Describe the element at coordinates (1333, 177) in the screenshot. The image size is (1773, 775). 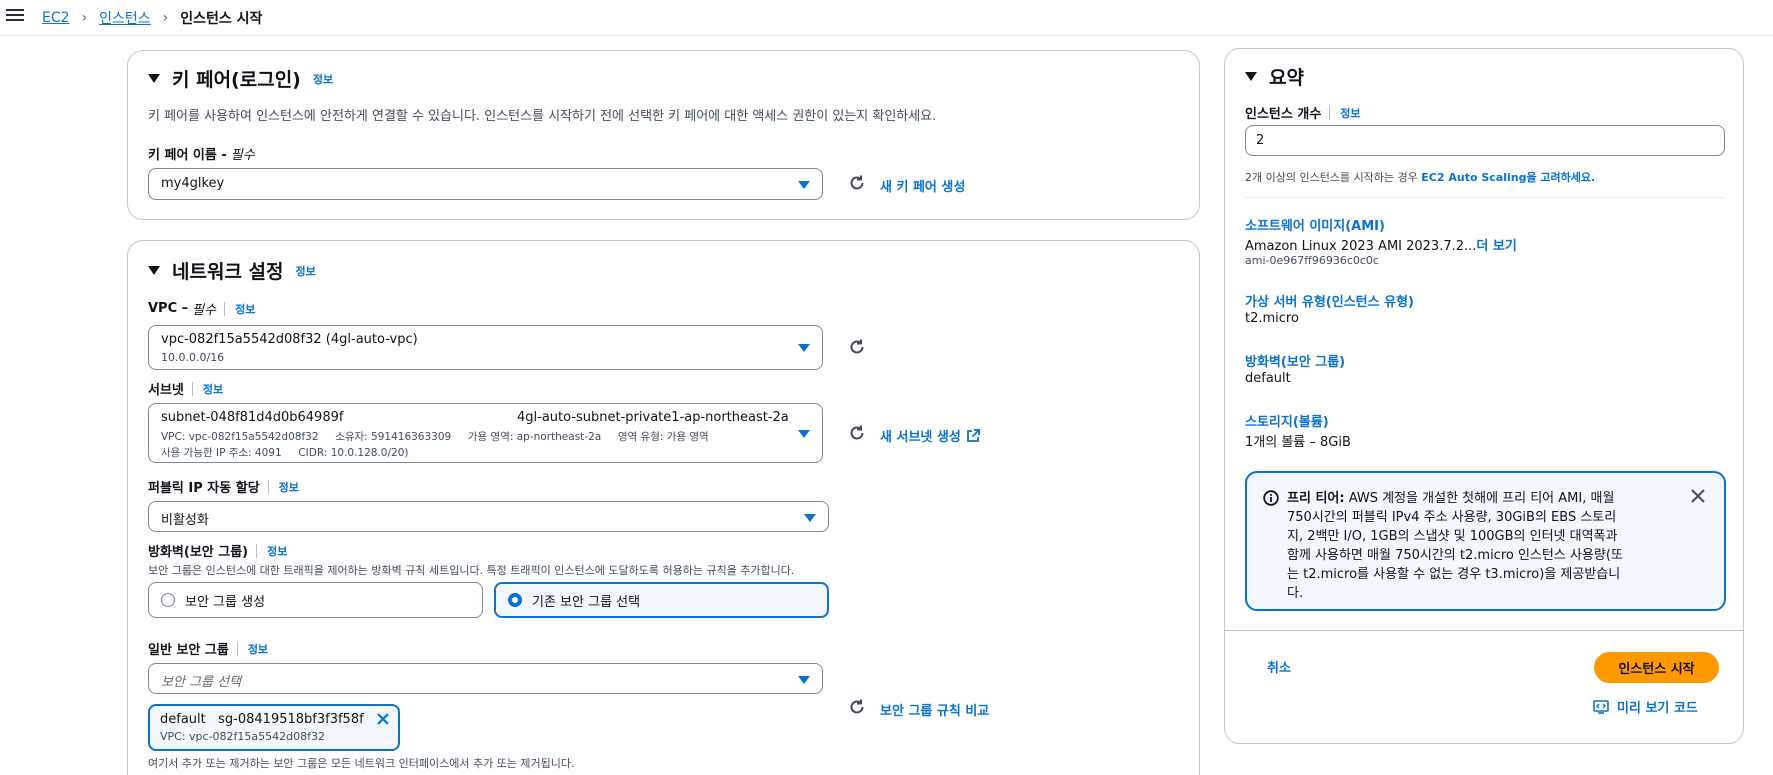
I see `hint-text: 2개 이상의 인스턴스를 시작하는 경우` at that location.